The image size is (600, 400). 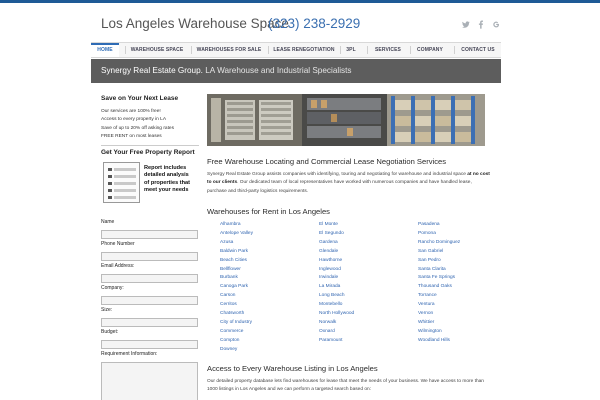 I want to click on banner-company: Synergy Real Estate Group., so click(x=152, y=70).